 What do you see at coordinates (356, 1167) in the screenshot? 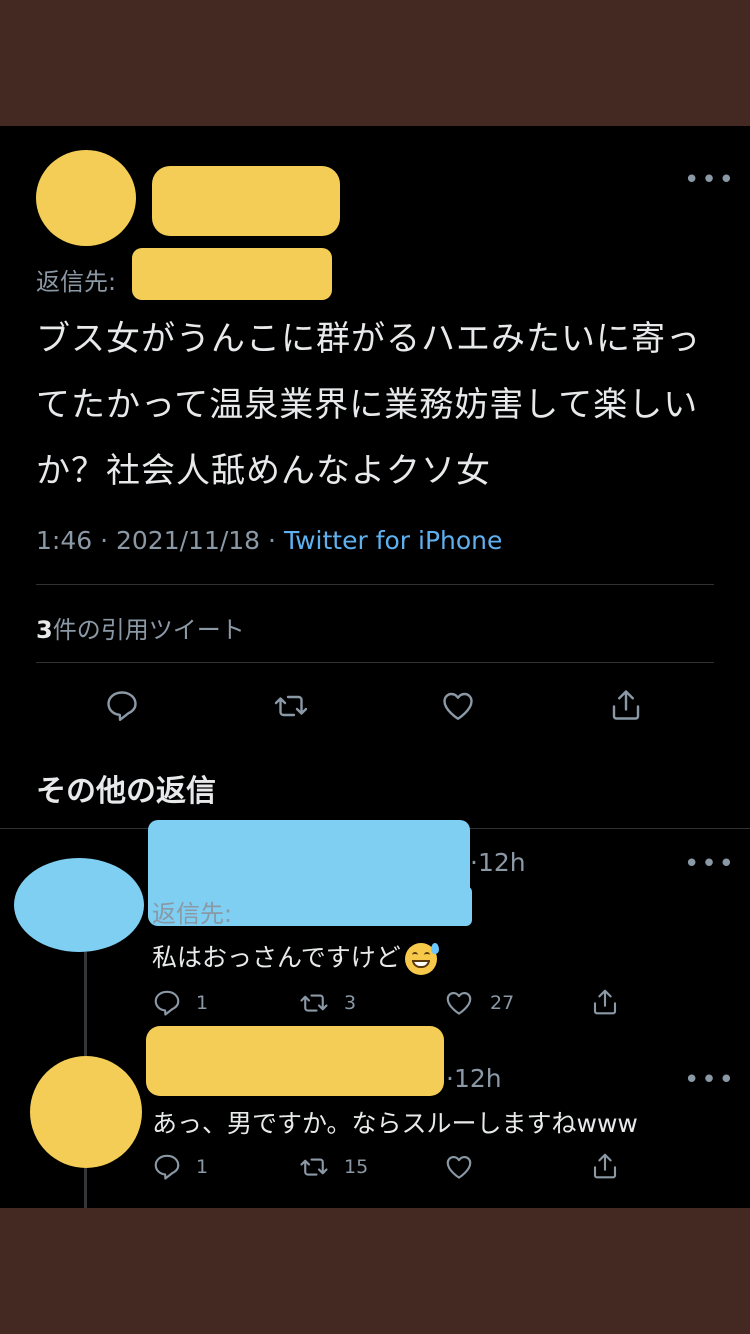
I see `retweet-count: 15` at bounding box center [356, 1167].